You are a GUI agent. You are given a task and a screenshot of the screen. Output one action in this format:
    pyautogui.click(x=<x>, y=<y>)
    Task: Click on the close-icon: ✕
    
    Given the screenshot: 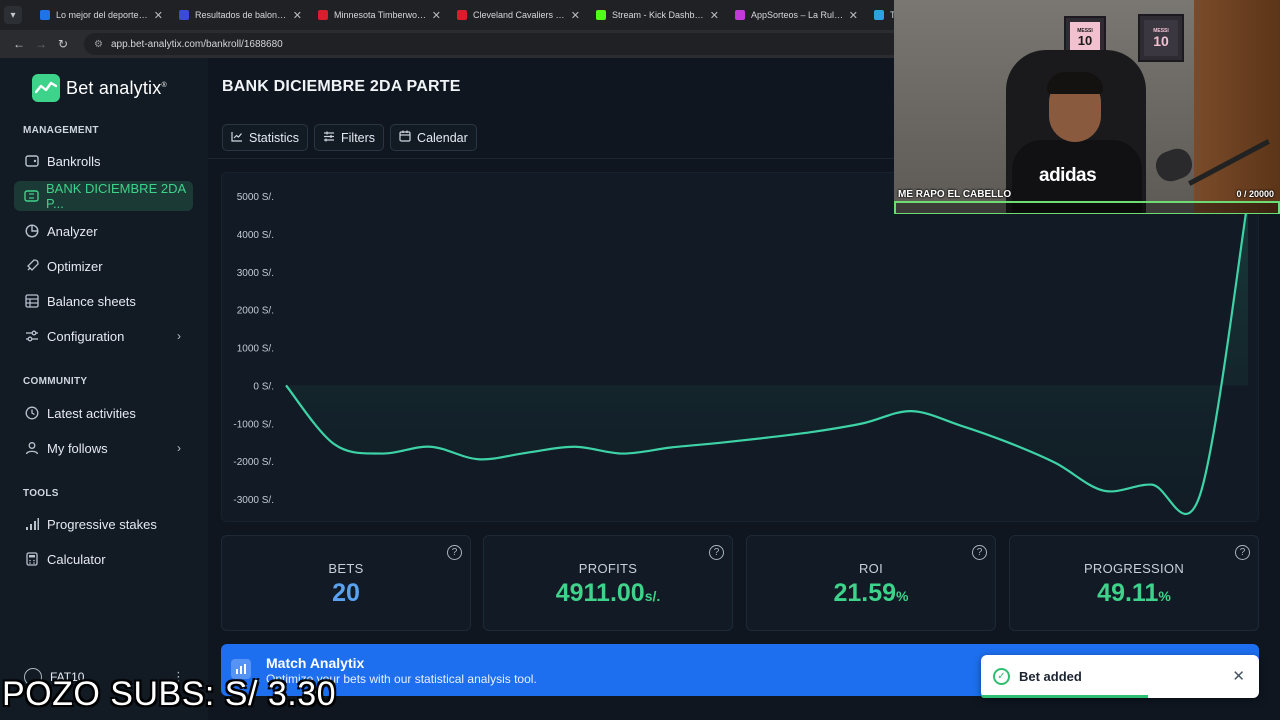 What is the action you would take?
    pyautogui.click(x=1238, y=676)
    